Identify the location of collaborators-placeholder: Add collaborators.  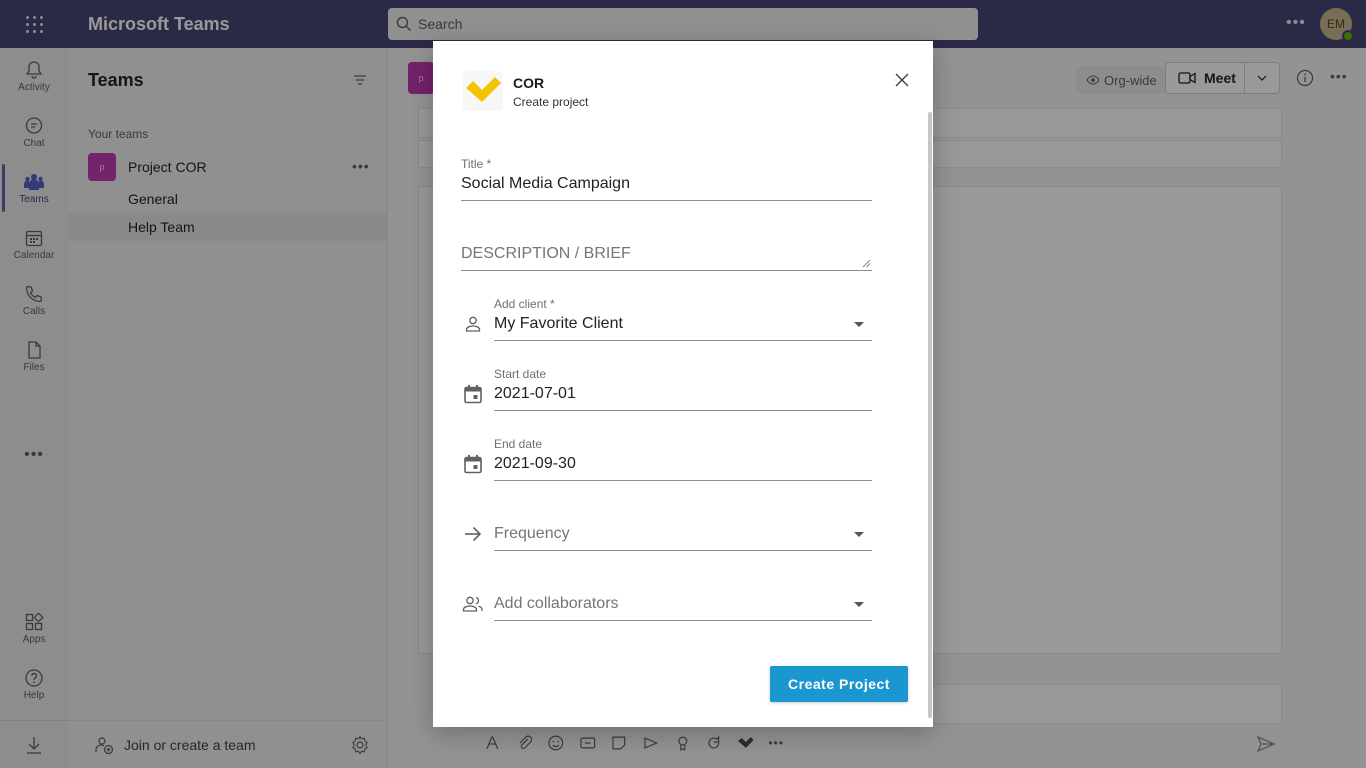
(556, 603).